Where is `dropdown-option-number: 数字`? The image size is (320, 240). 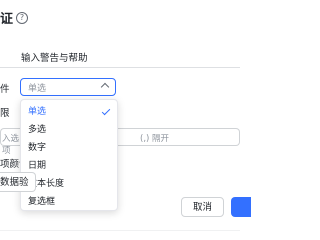 dropdown-option-number: 数字 is located at coordinates (69, 148).